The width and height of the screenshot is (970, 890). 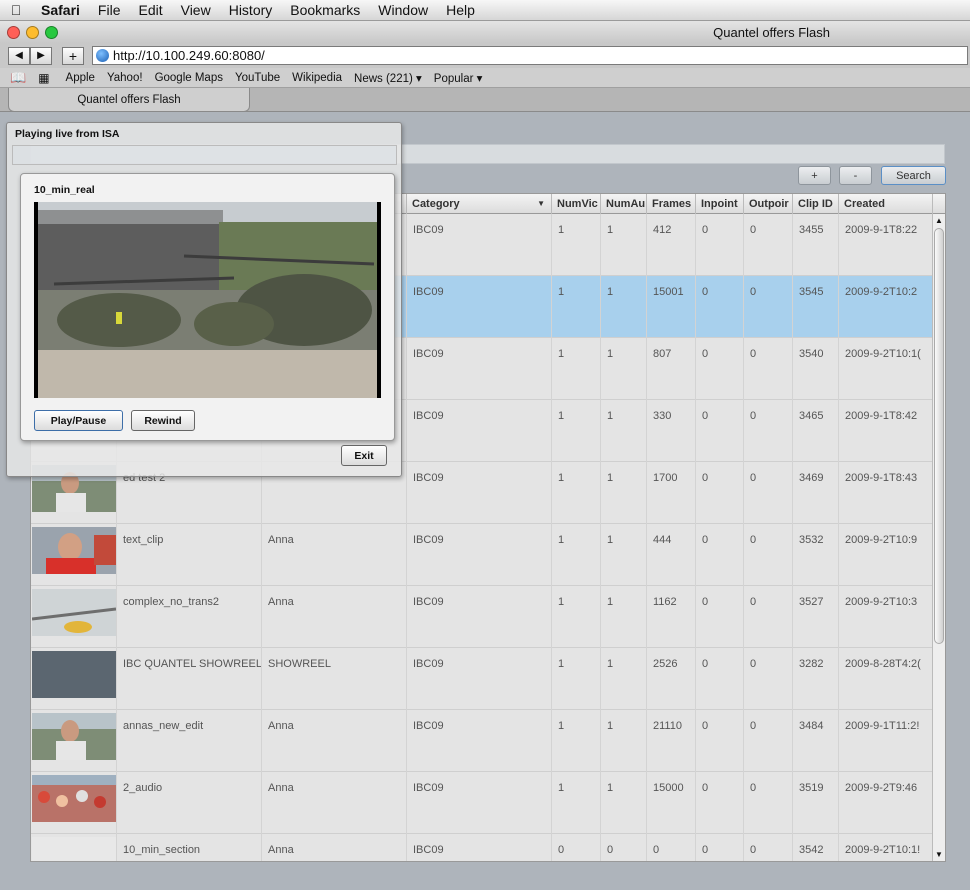 I want to click on bookmark-youtube: YouTube, so click(x=257, y=78).